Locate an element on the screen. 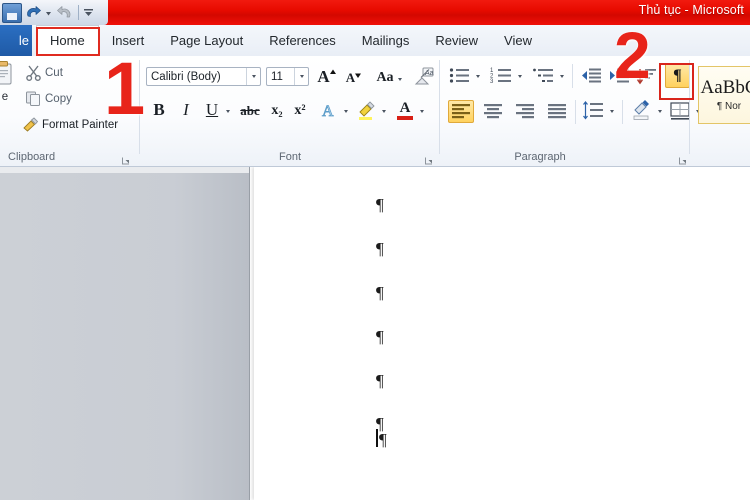 The image size is (750, 500). highlighter-icon is located at coordinates (367, 110).